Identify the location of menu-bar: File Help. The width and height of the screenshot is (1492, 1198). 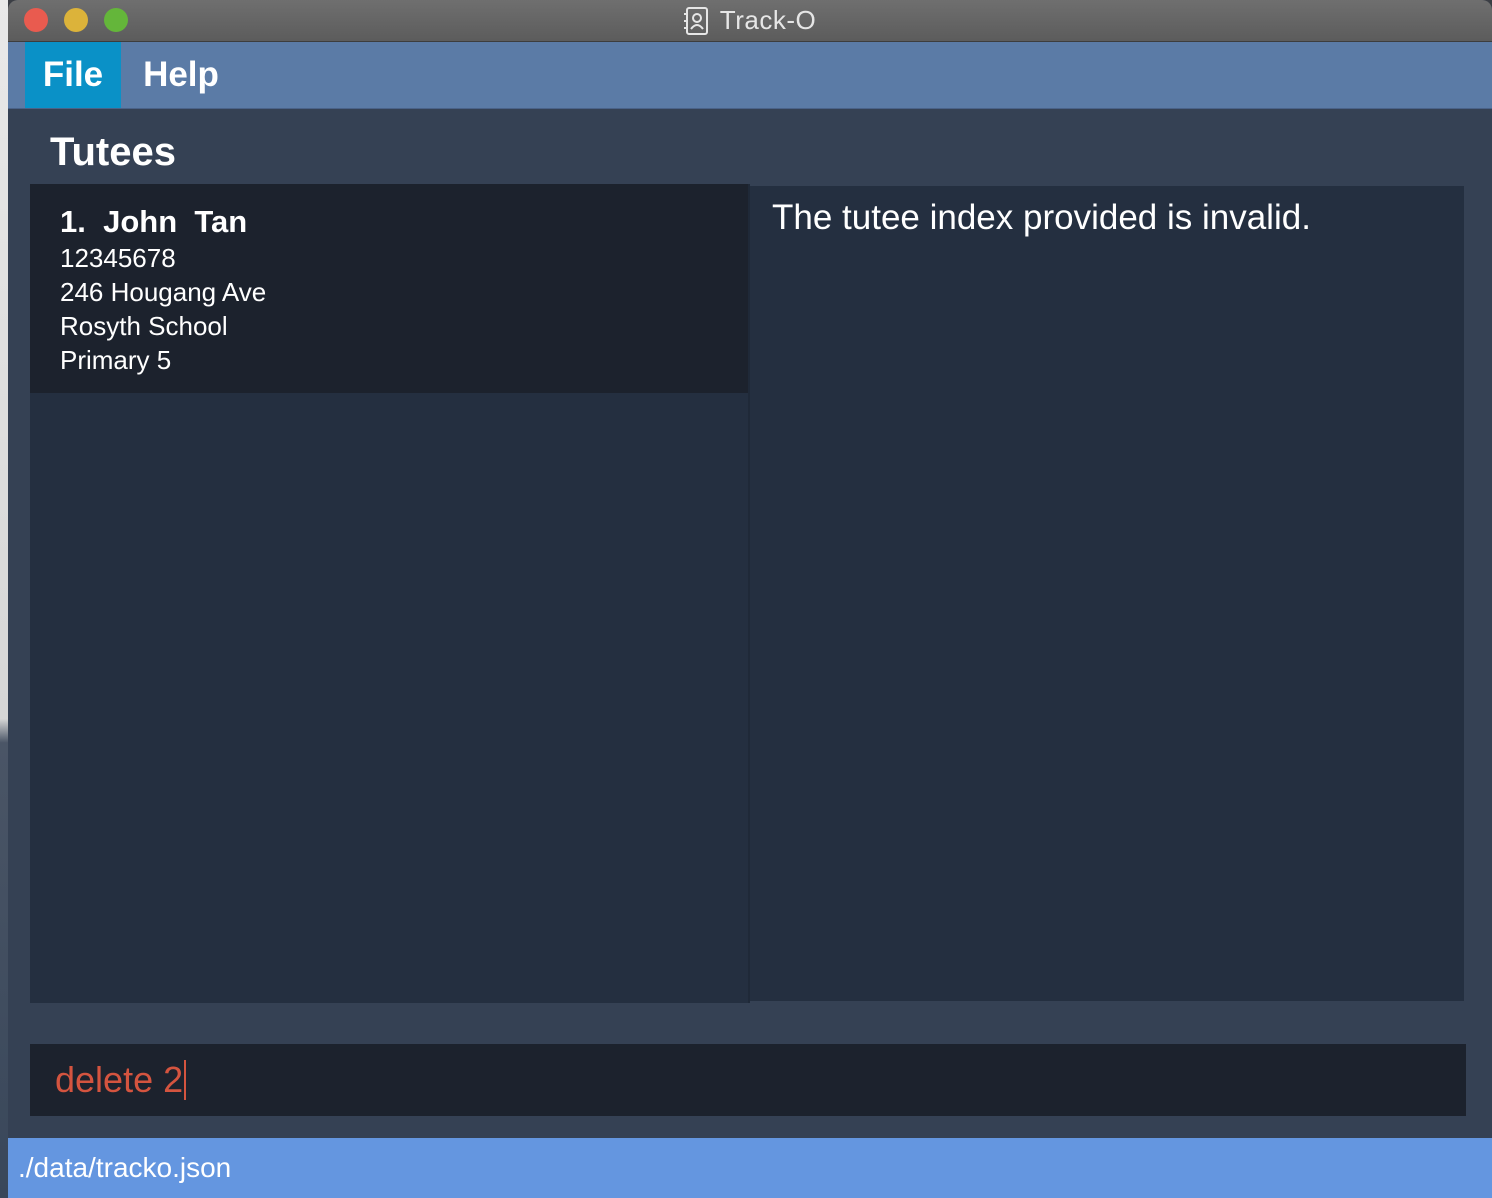
(750, 75).